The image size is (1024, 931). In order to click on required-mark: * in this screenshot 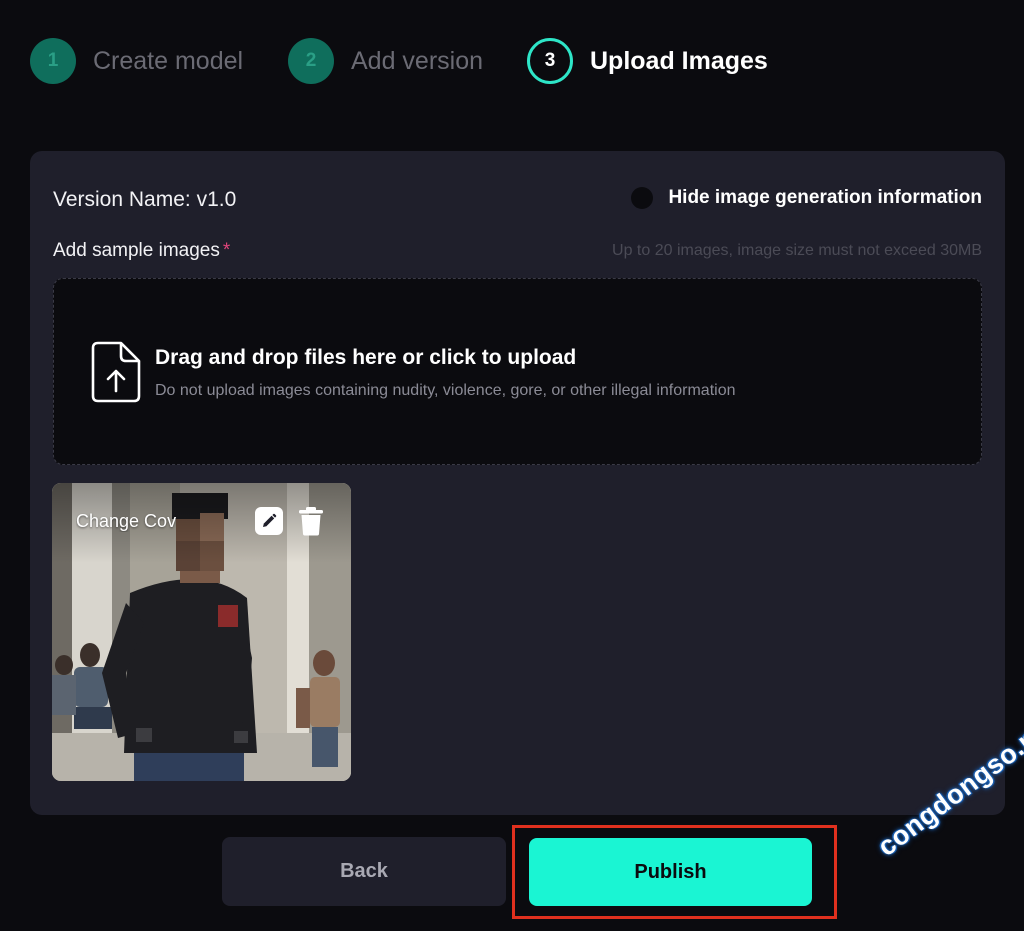, I will do `click(226, 250)`.